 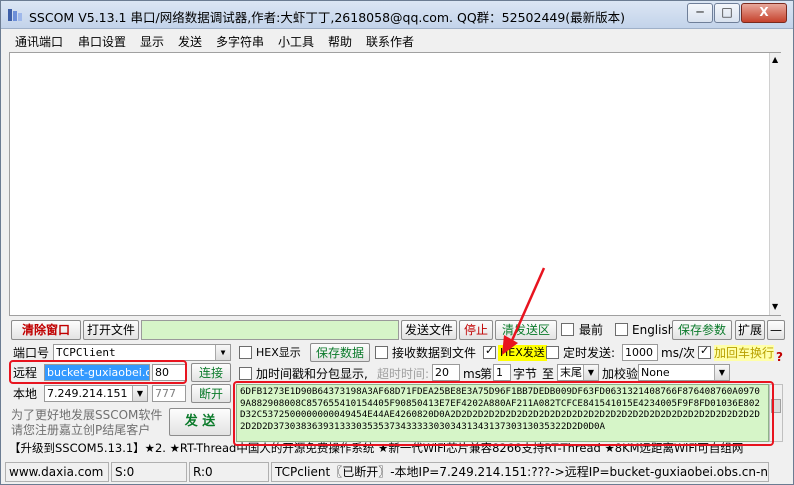 What do you see at coordinates (589, 353) in the screenshot?
I see `timed-send-label: 定时发送:` at bounding box center [589, 353].